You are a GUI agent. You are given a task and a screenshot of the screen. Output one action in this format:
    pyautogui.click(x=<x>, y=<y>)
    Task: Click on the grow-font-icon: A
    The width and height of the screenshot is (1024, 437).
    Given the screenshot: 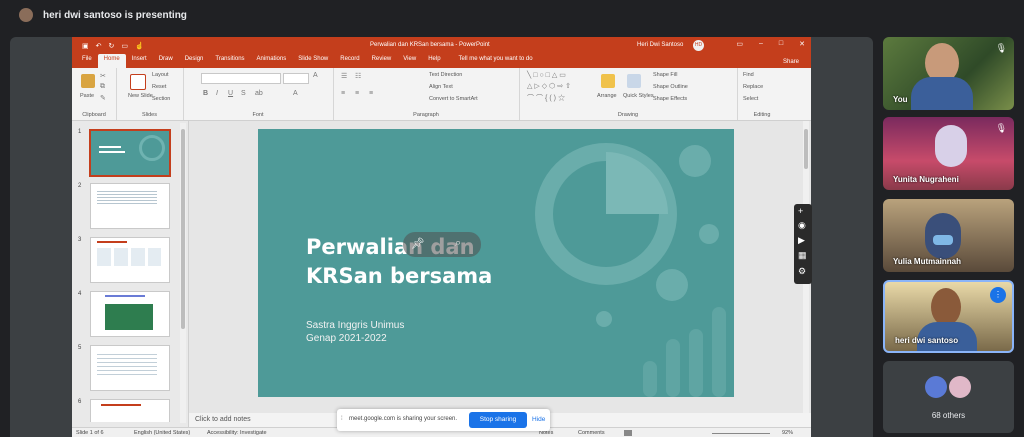 What is the action you would take?
    pyautogui.click(x=315, y=75)
    